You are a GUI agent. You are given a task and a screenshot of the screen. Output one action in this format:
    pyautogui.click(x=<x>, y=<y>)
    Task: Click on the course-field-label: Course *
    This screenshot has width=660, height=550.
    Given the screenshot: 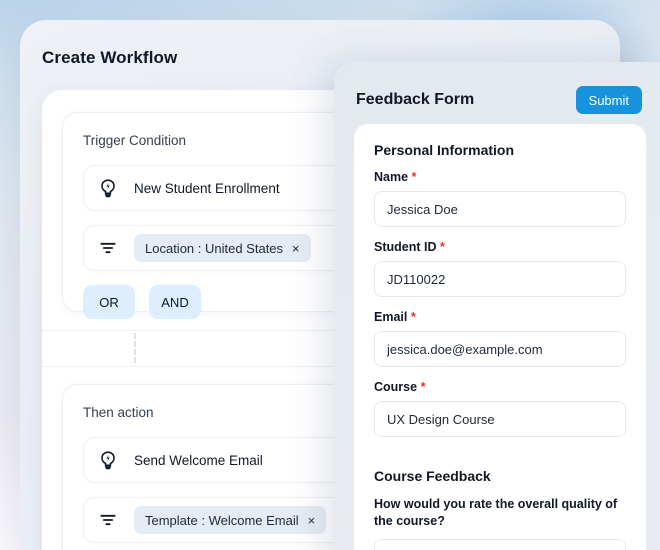 What is the action you would take?
    pyautogui.click(x=500, y=387)
    